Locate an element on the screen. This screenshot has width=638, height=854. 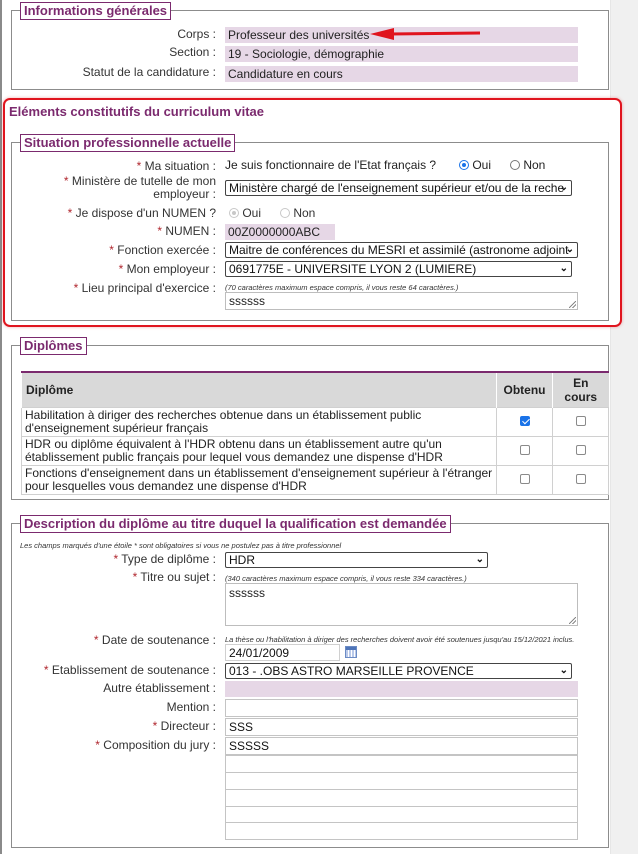
section-value: 19 - Sociologie, démographie is located at coordinates (401, 54).